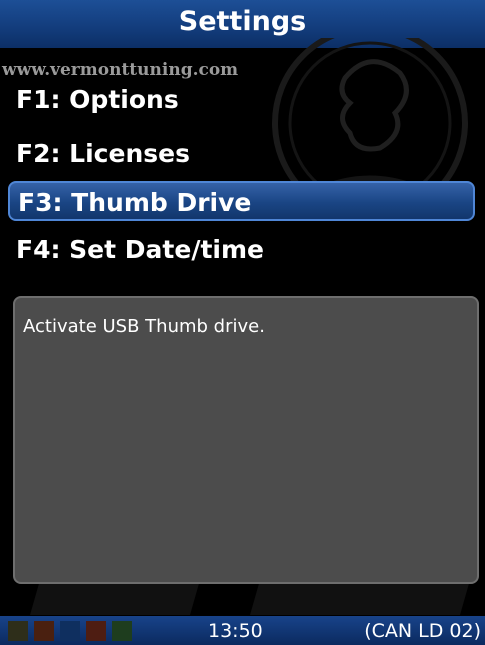  Describe the element at coordinates (241, 154) in the screenshot. I see `menu-item-licenses: F2: Licenses` at that location.